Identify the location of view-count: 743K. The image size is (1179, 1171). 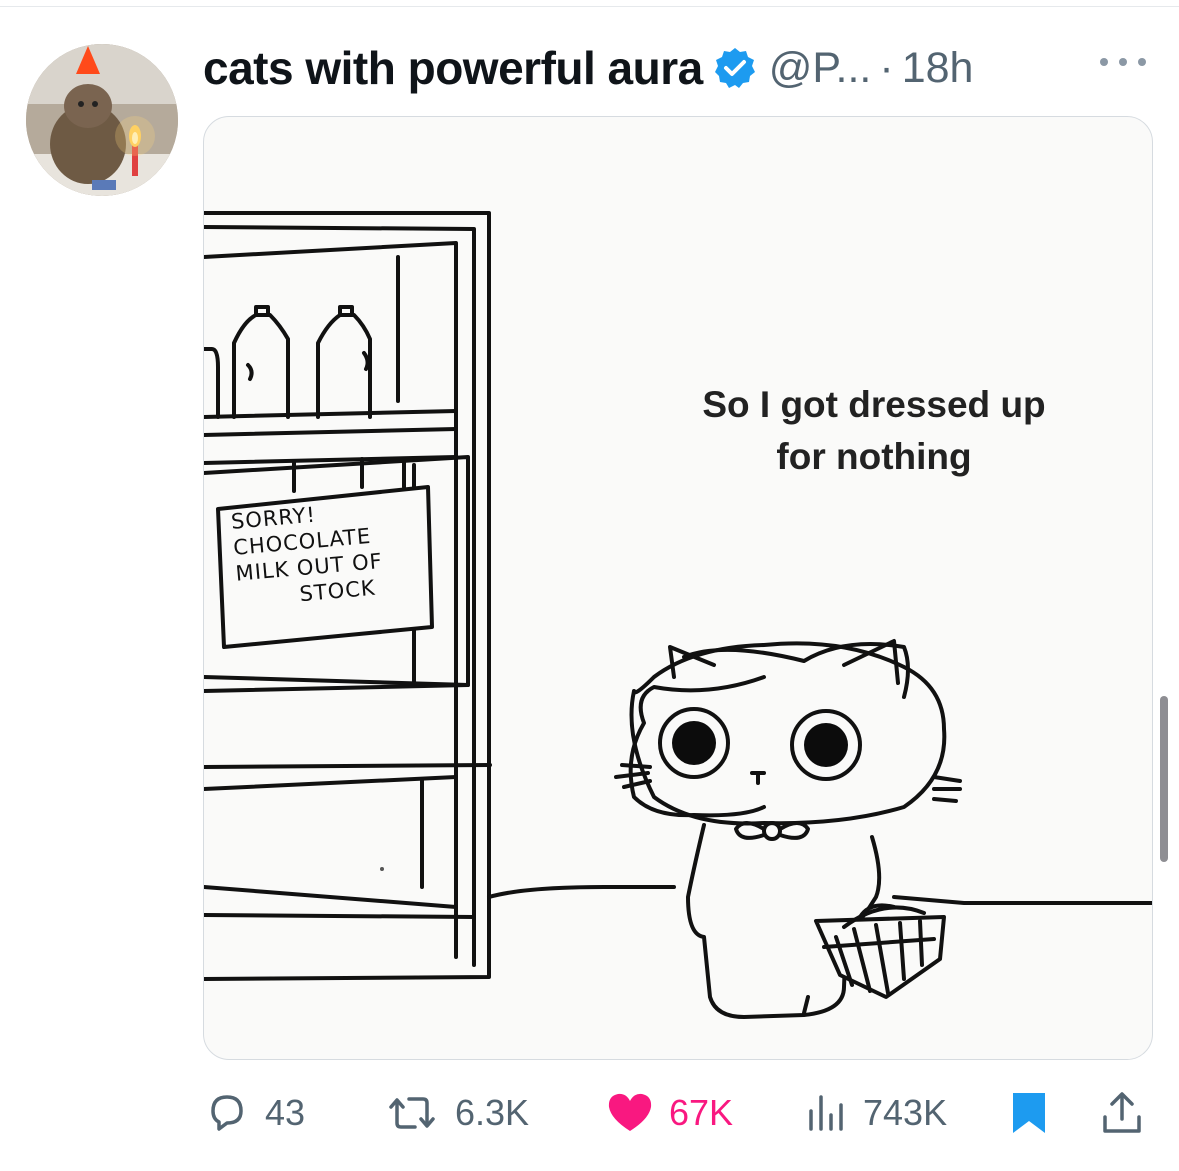
(905, 1112).